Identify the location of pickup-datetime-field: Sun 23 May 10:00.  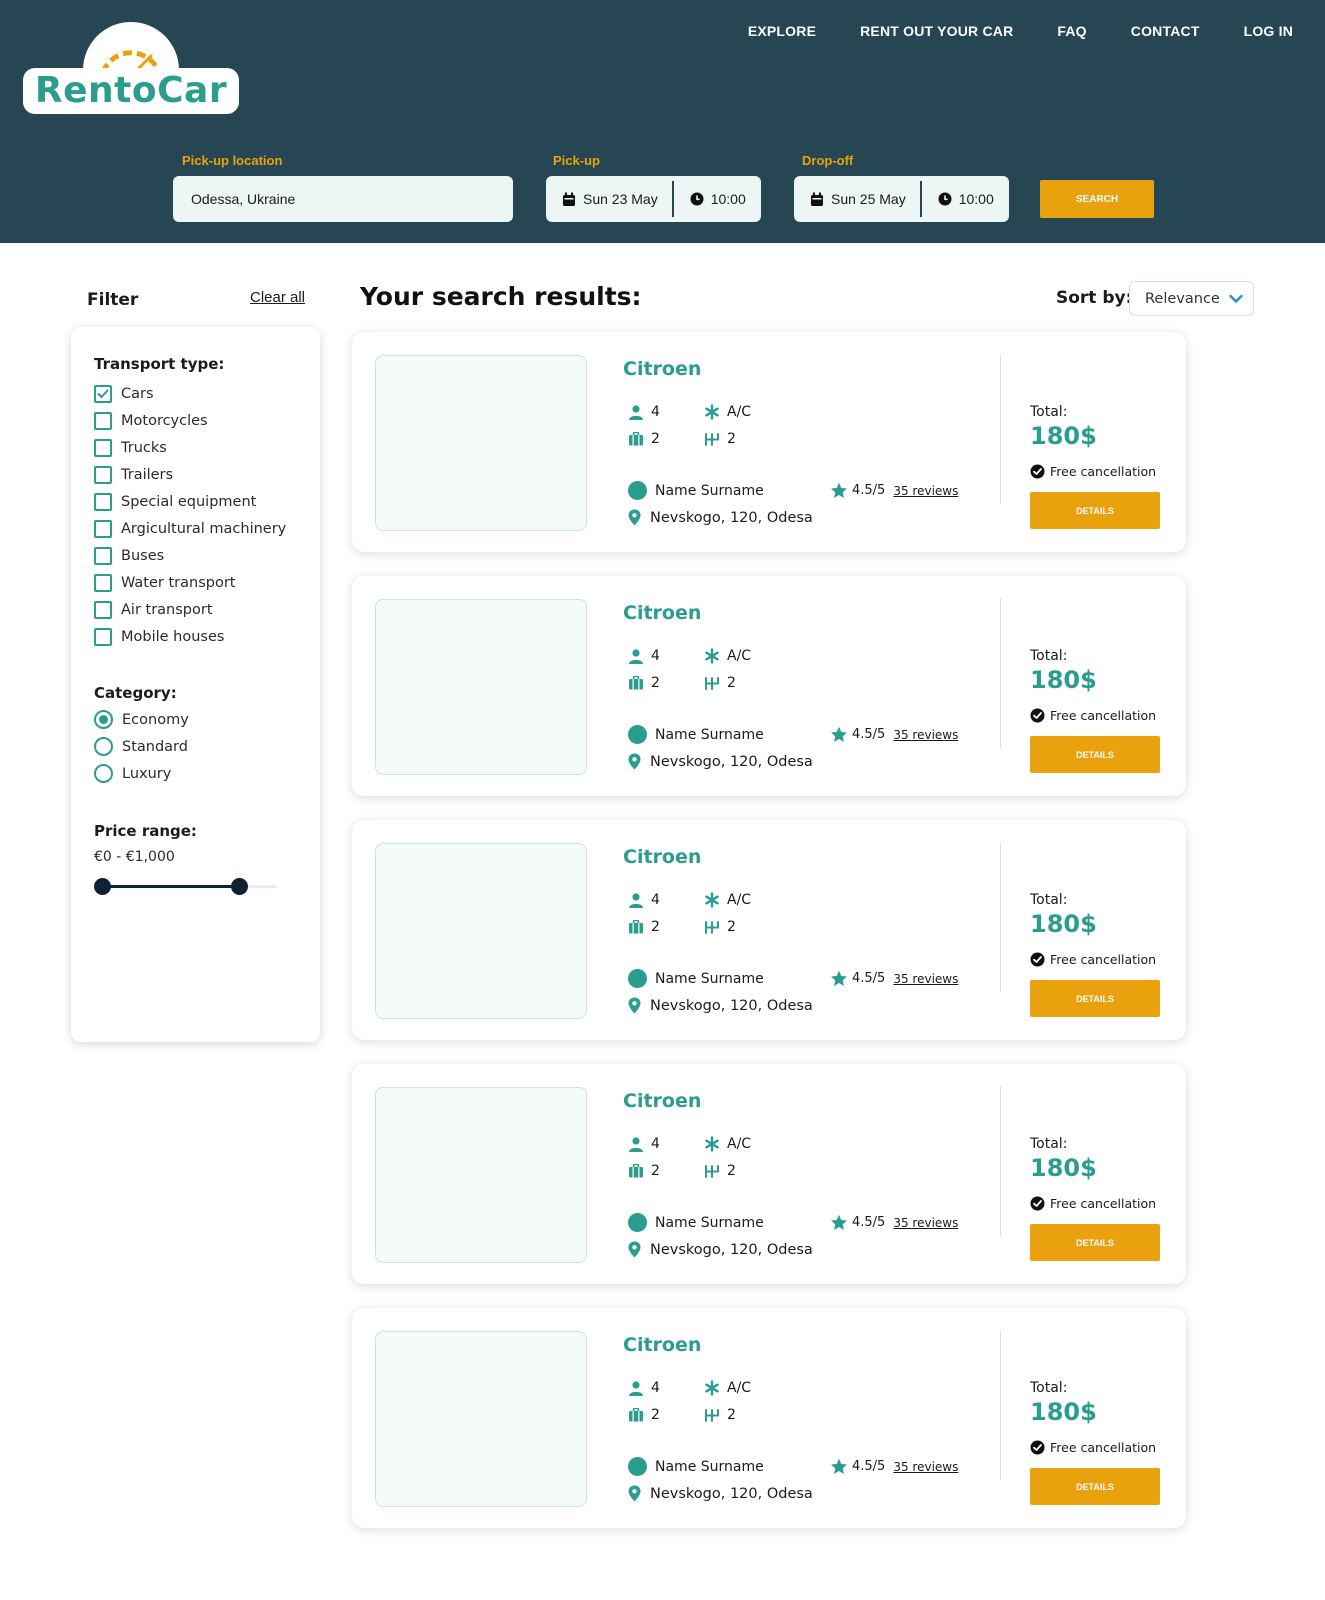
(653, 199).